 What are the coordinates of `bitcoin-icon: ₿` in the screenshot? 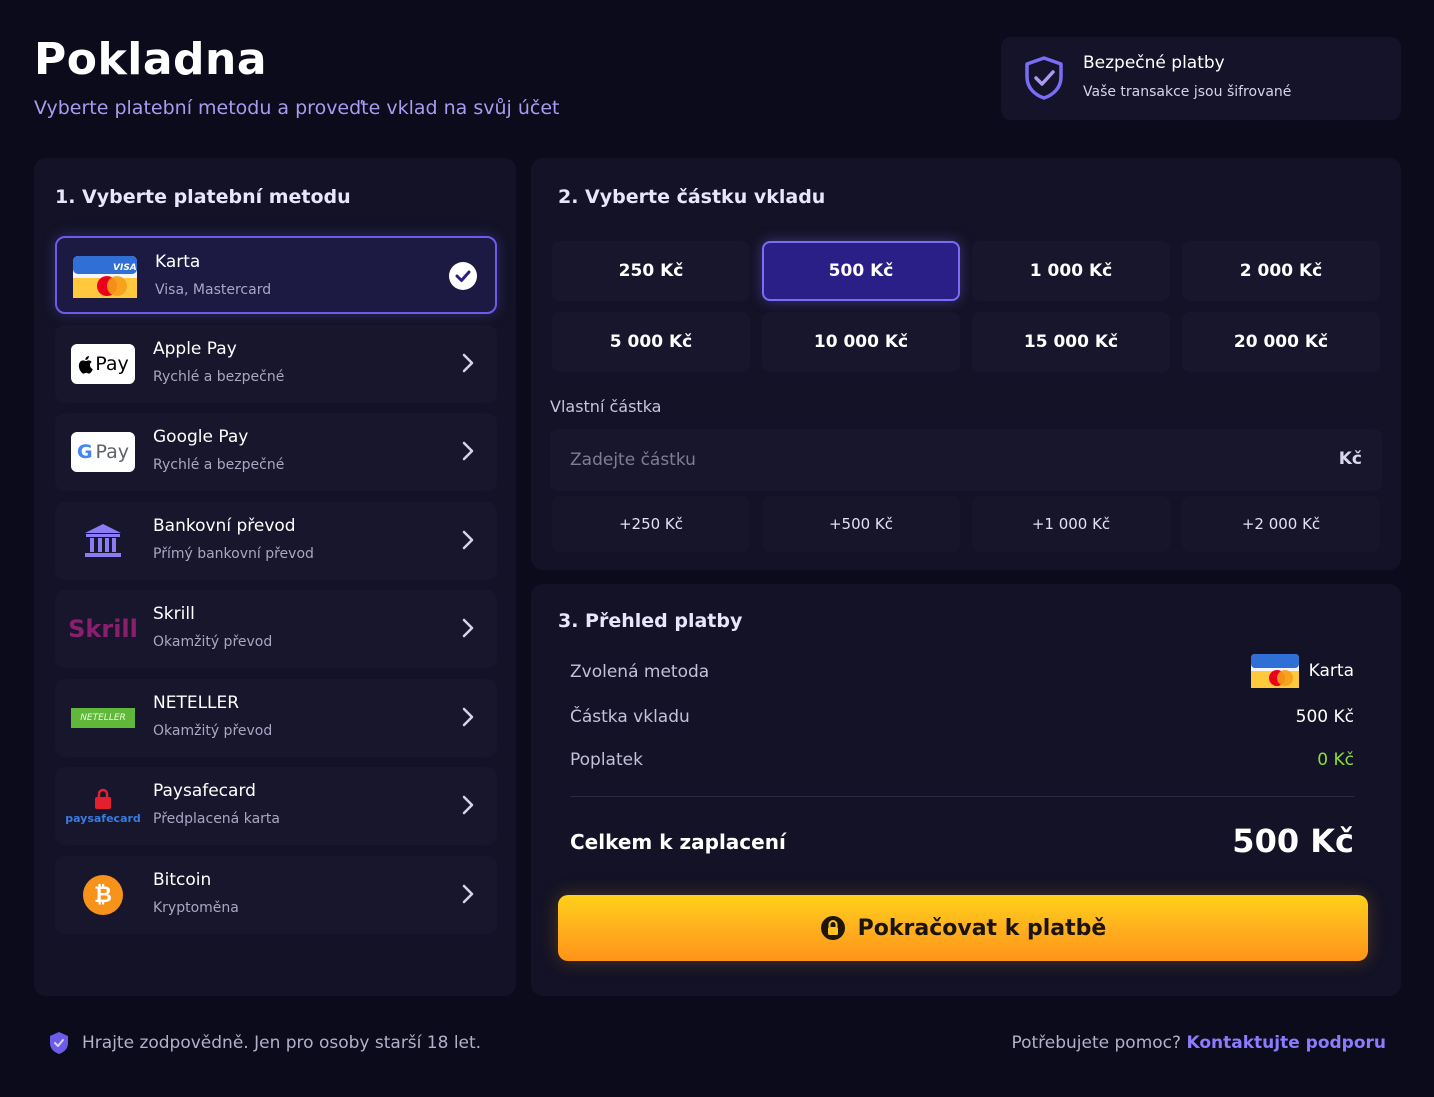 It's located at (103, 895).